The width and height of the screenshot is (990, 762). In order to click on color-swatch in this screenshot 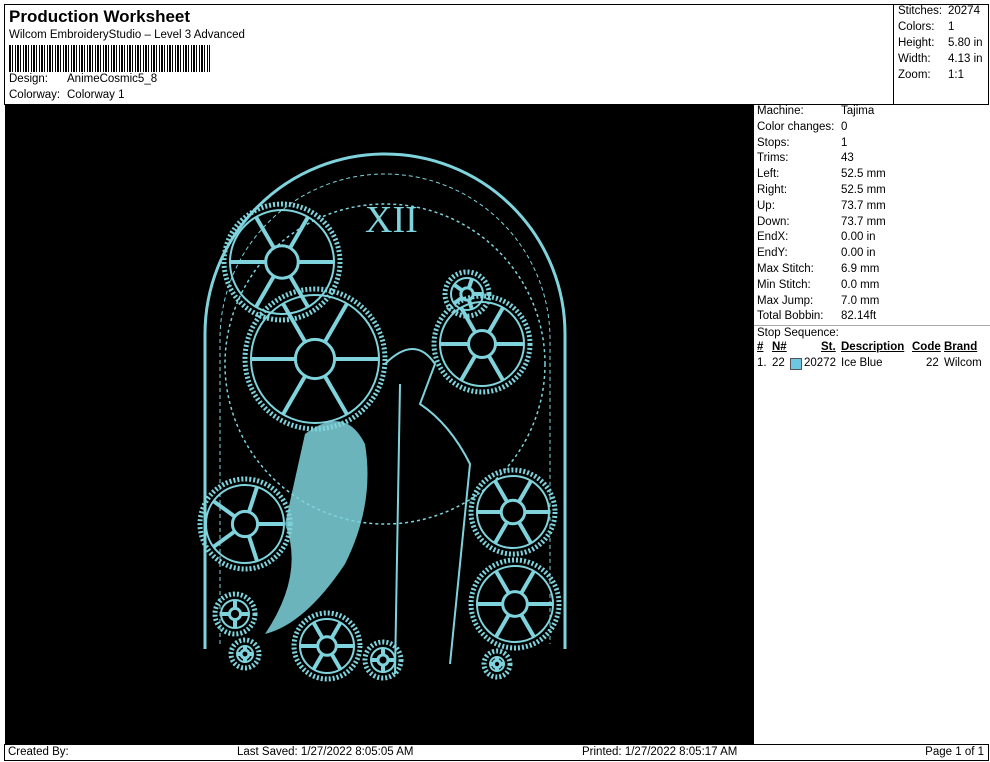, I will do `click(796, 364)`.